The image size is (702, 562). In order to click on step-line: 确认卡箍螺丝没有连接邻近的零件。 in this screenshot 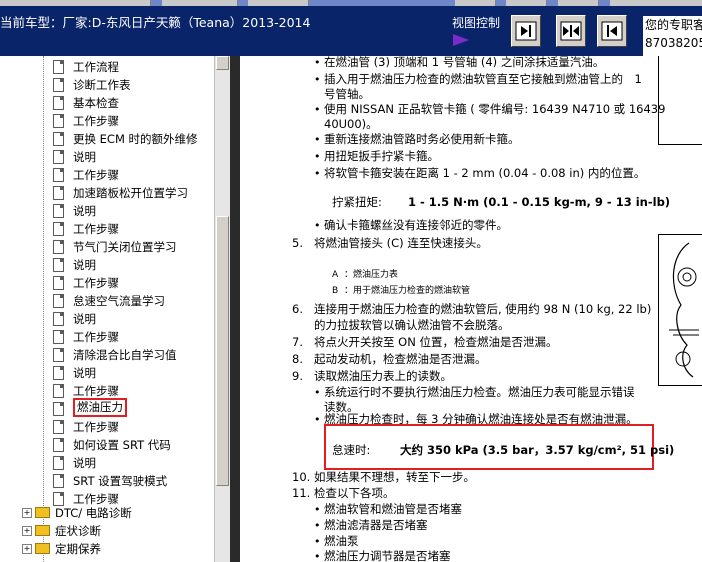, I will do `click(416, 225)`.